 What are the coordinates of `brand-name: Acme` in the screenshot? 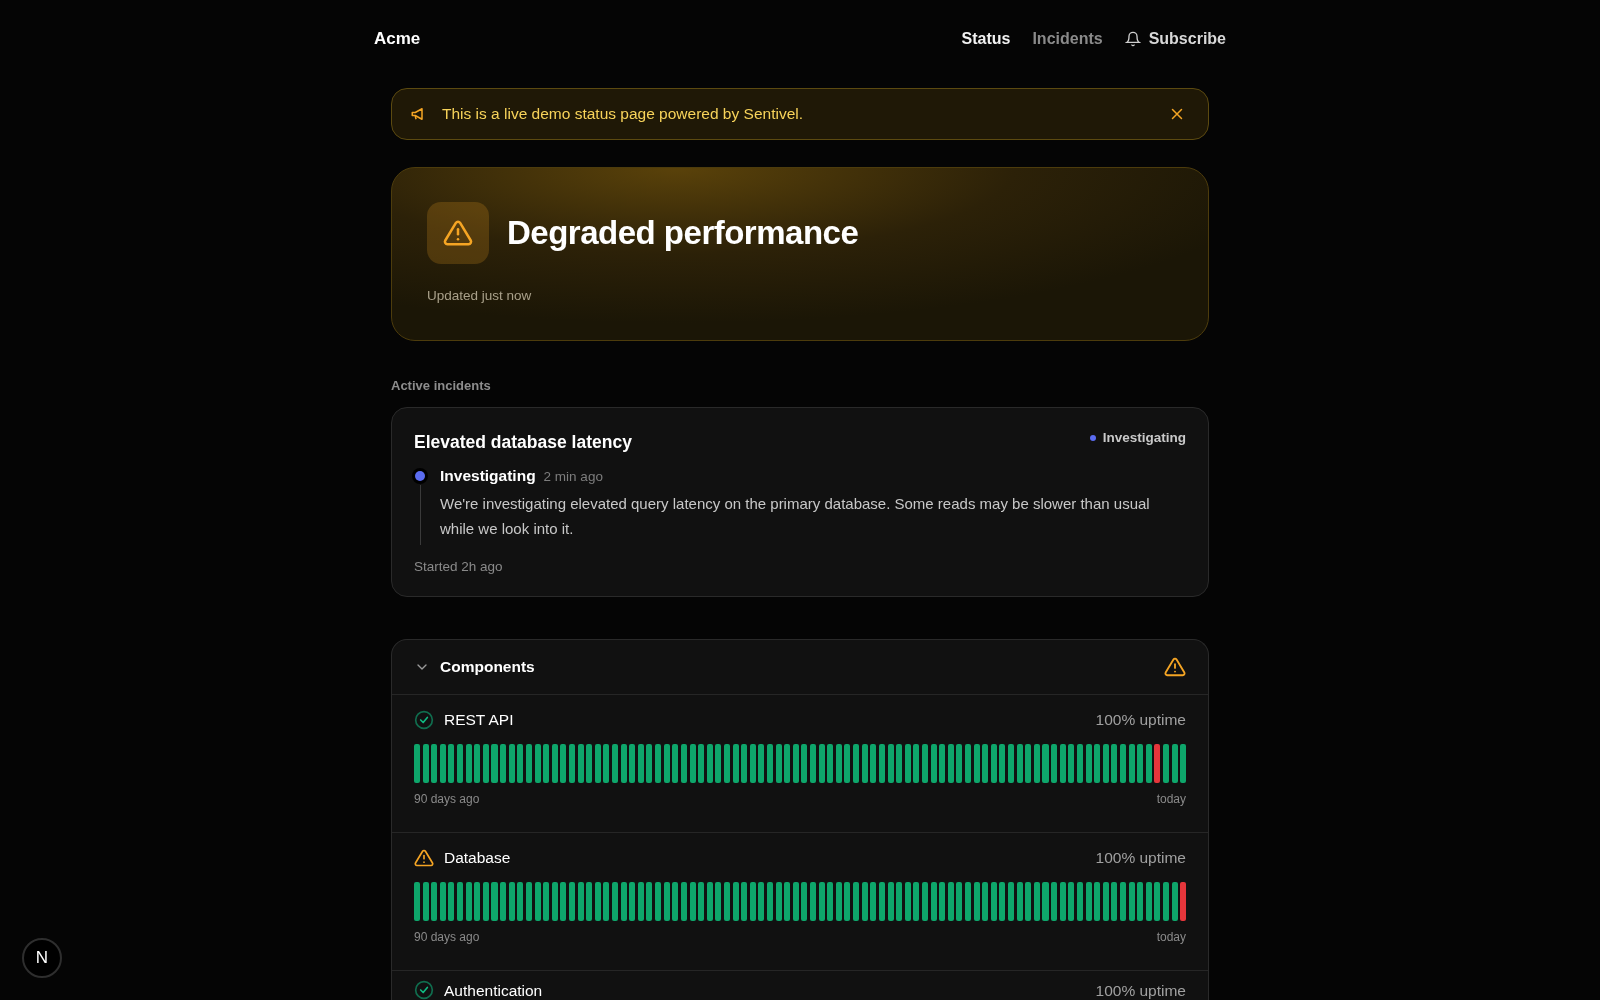 It's located at (397, 39).